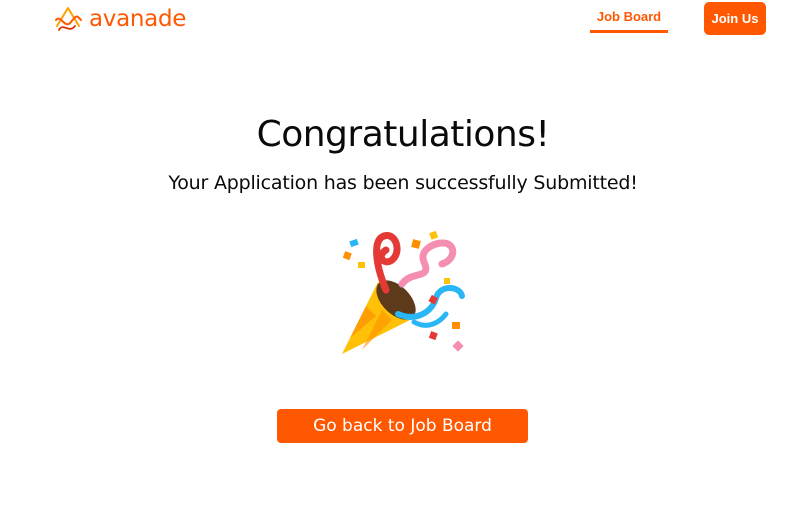 This screenshot has width=806, height=511. What do you see at coordinates (402, 426) in the screenshot?
I see `back-to-job-board-button: Go back to Job Board` at bounding box center [402, 426].